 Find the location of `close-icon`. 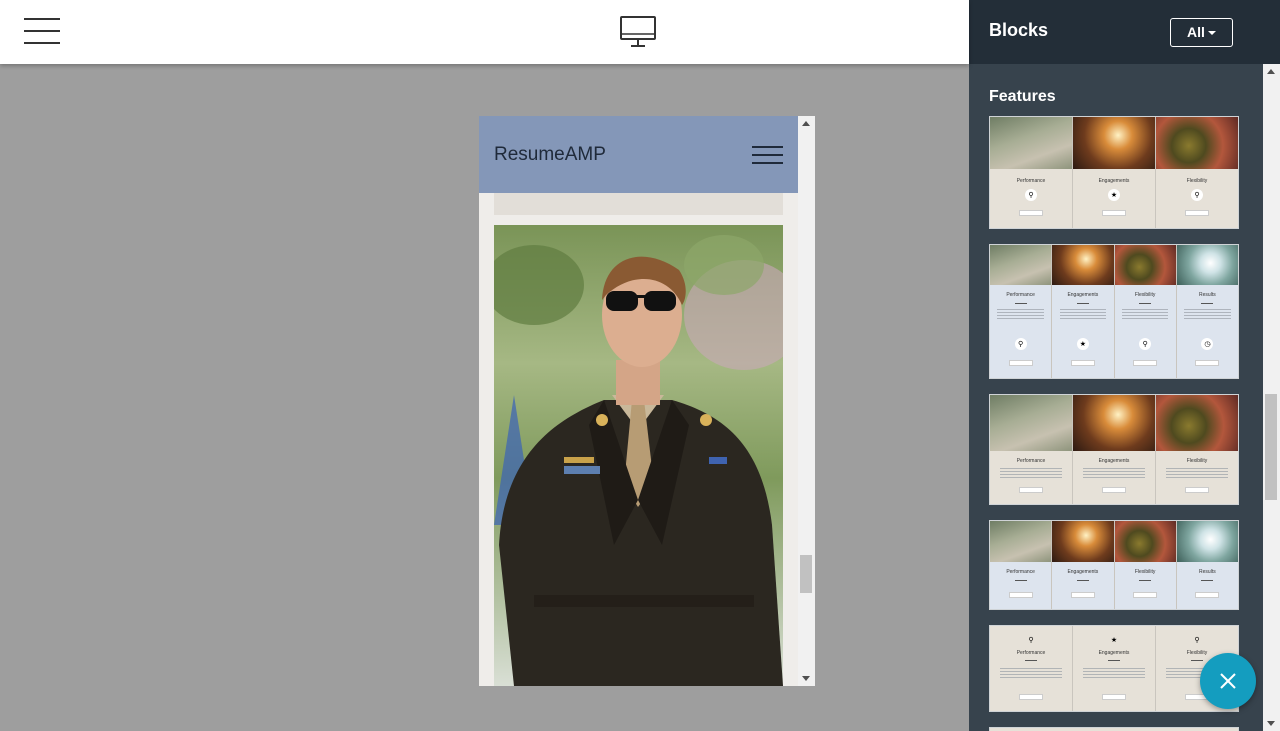

close-icon is located at coordinates (1228, 681).